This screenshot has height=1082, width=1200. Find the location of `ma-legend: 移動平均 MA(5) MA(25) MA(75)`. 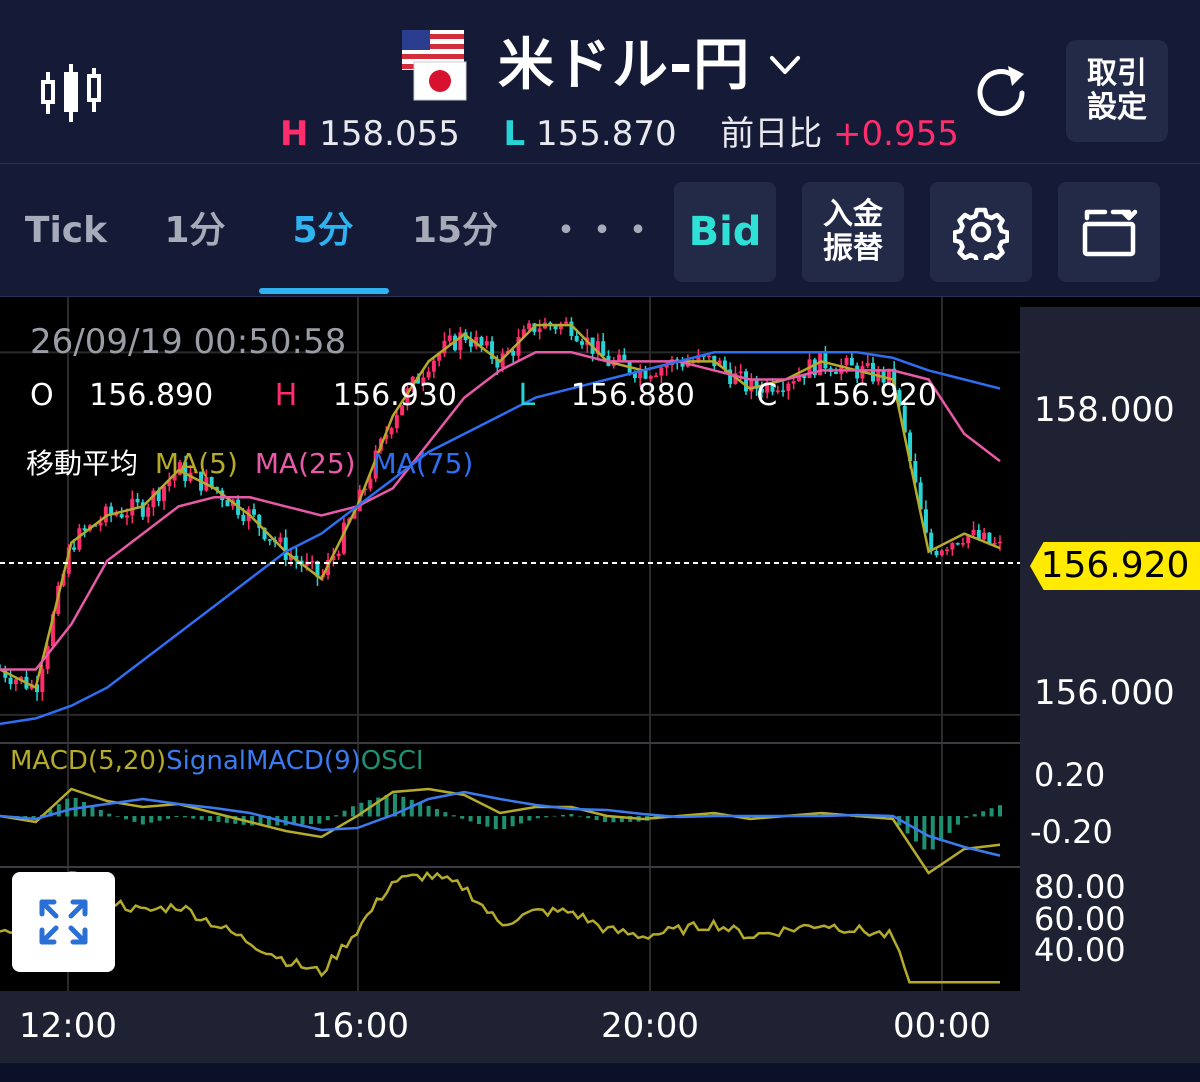

ma-legend: 移動平均 MA(5) MA(25) MA(75) is located at coordinates (253, 462).